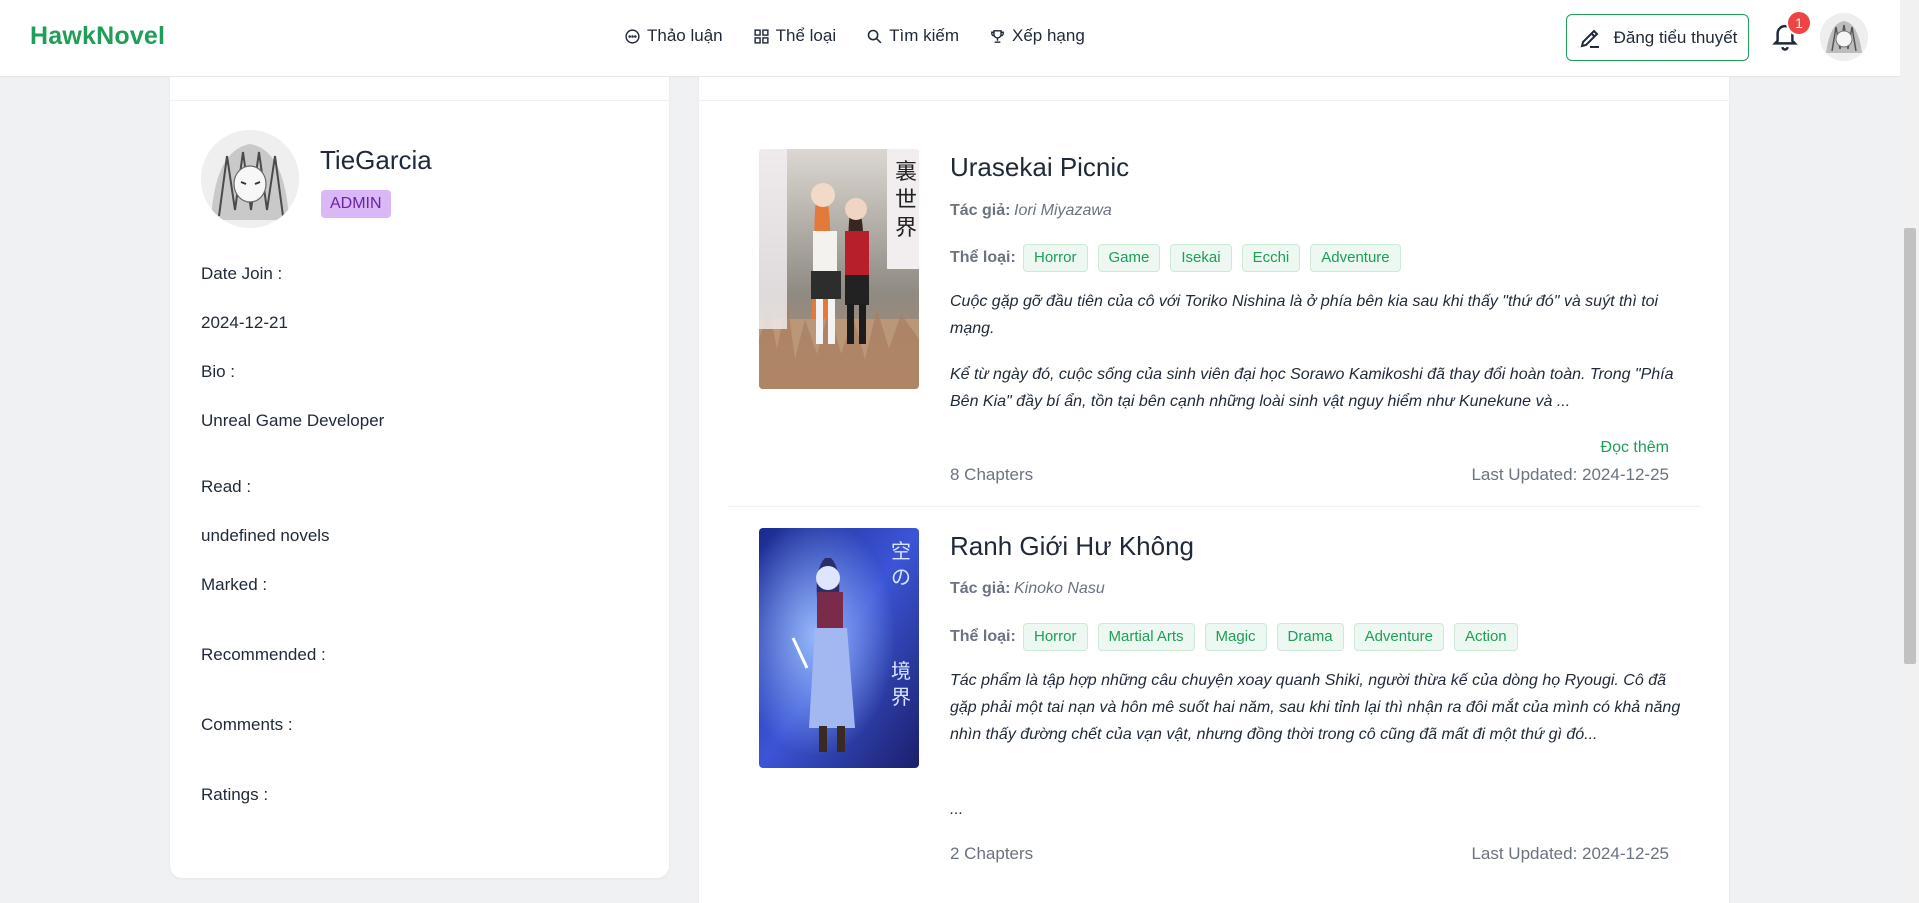 The image size is (1919, 903). I want to click on date-join-label: Date Join :, so click(242, 273).